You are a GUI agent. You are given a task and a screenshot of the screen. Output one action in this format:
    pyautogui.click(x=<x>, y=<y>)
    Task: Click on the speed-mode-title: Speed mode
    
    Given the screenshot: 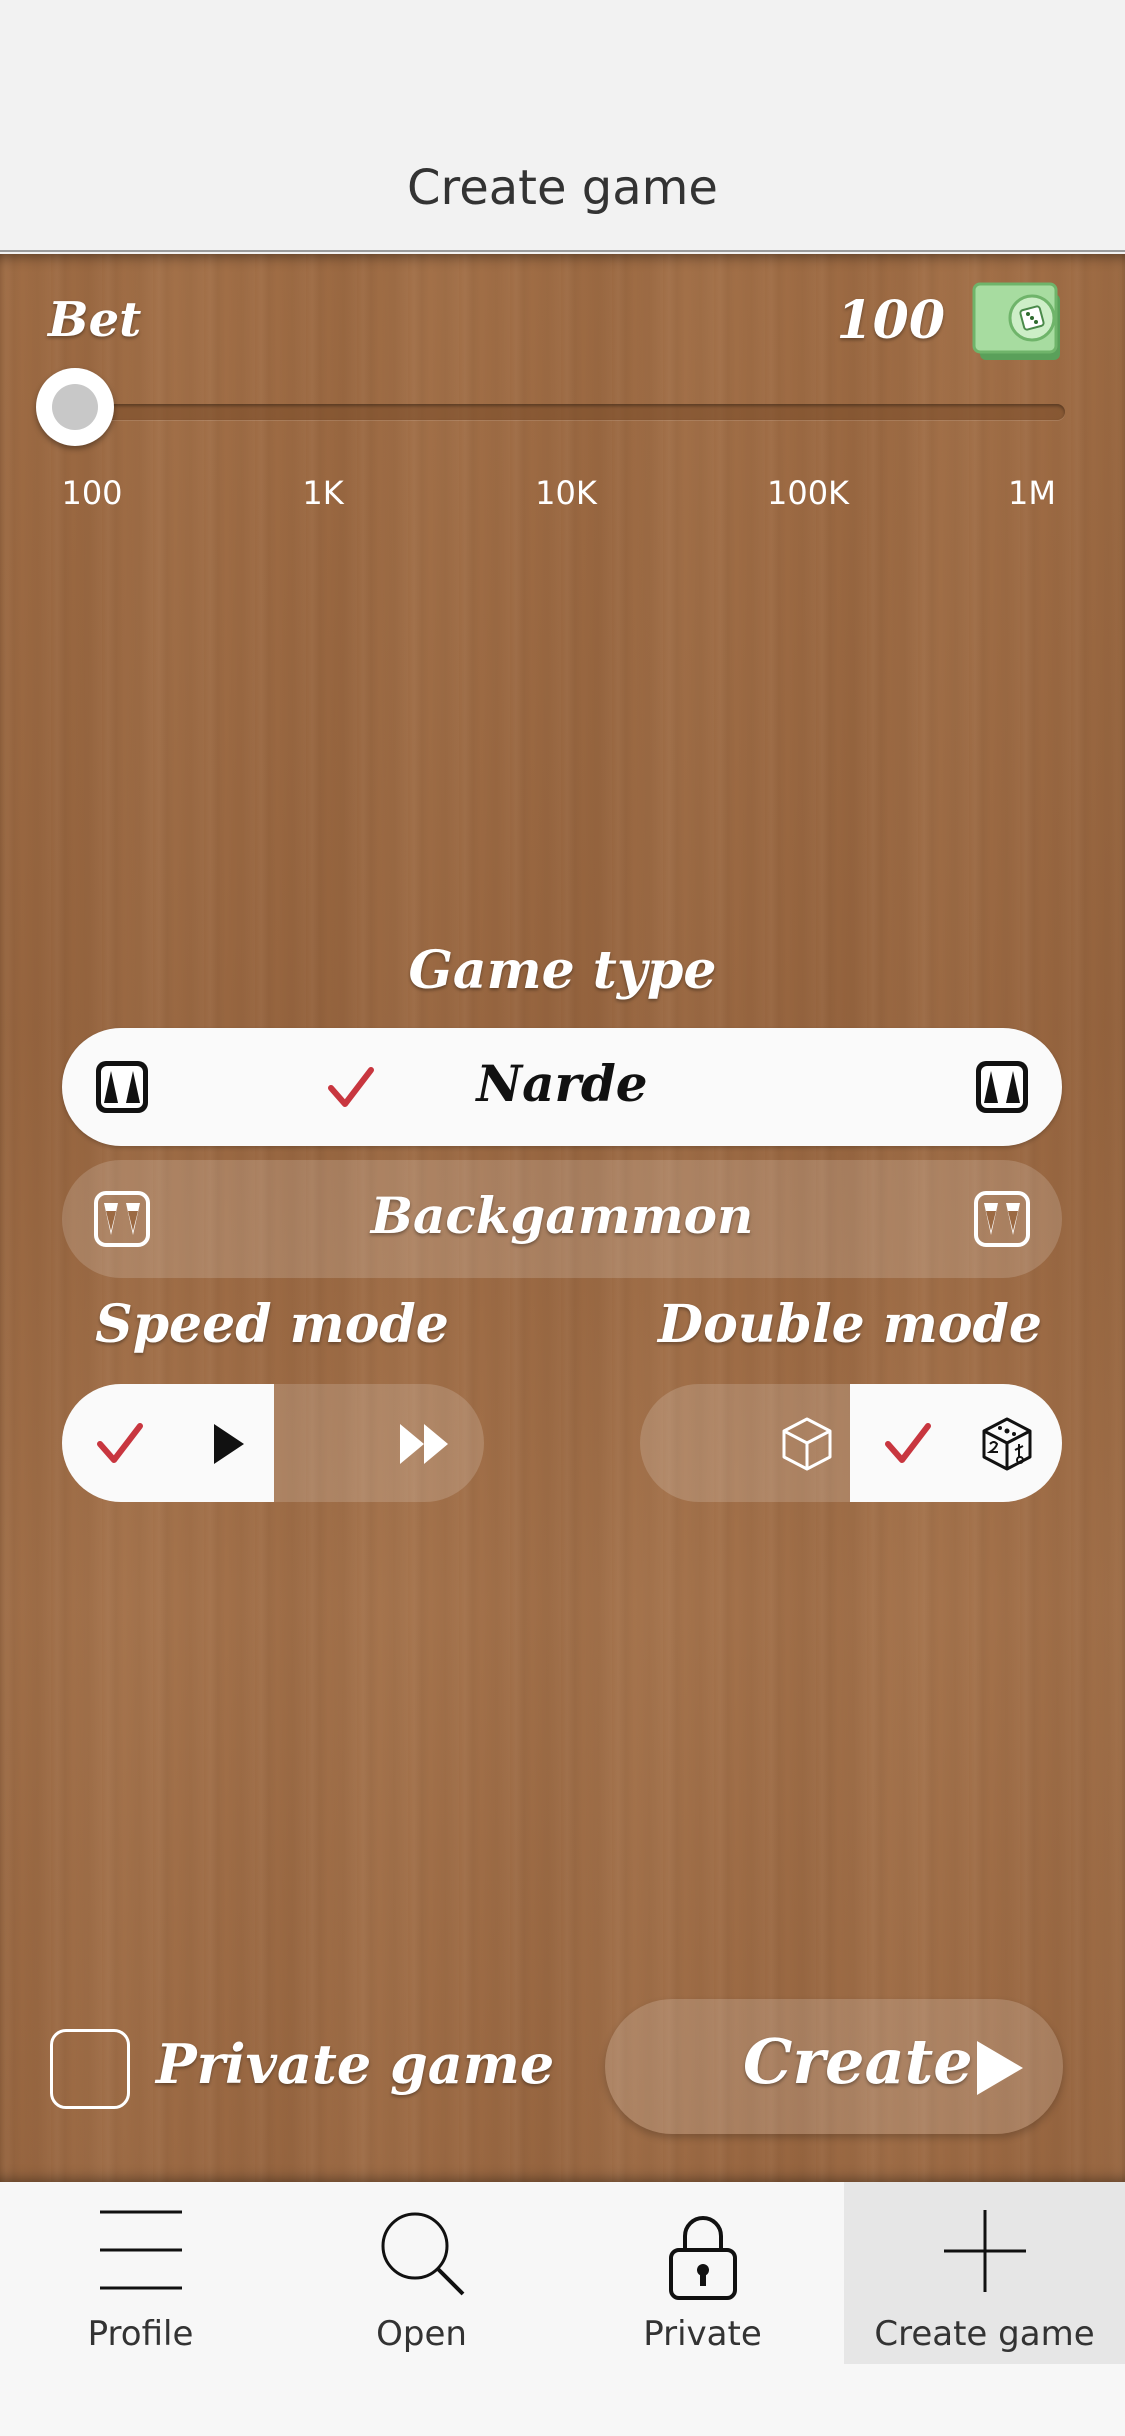 What is the action you would take?
    pyautogui.click(x=272, y=1324)
    